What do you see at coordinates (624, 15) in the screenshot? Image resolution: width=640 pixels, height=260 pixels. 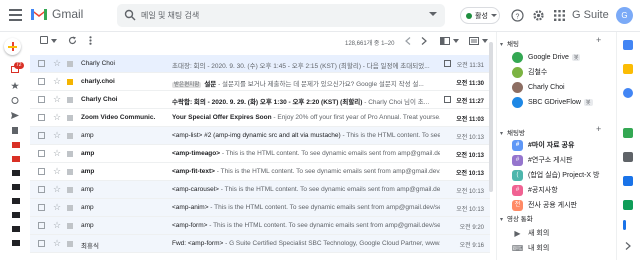 I see `account-avatar: G` at bounding box center [624, 15].